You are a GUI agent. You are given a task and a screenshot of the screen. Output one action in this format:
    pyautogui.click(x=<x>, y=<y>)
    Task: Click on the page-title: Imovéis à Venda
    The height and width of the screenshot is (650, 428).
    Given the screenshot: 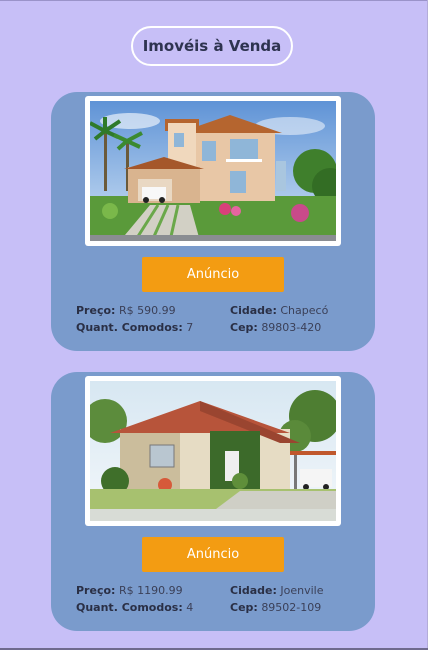 What is the action you would take?
    pyautogui.click(x=212, y=46)
    